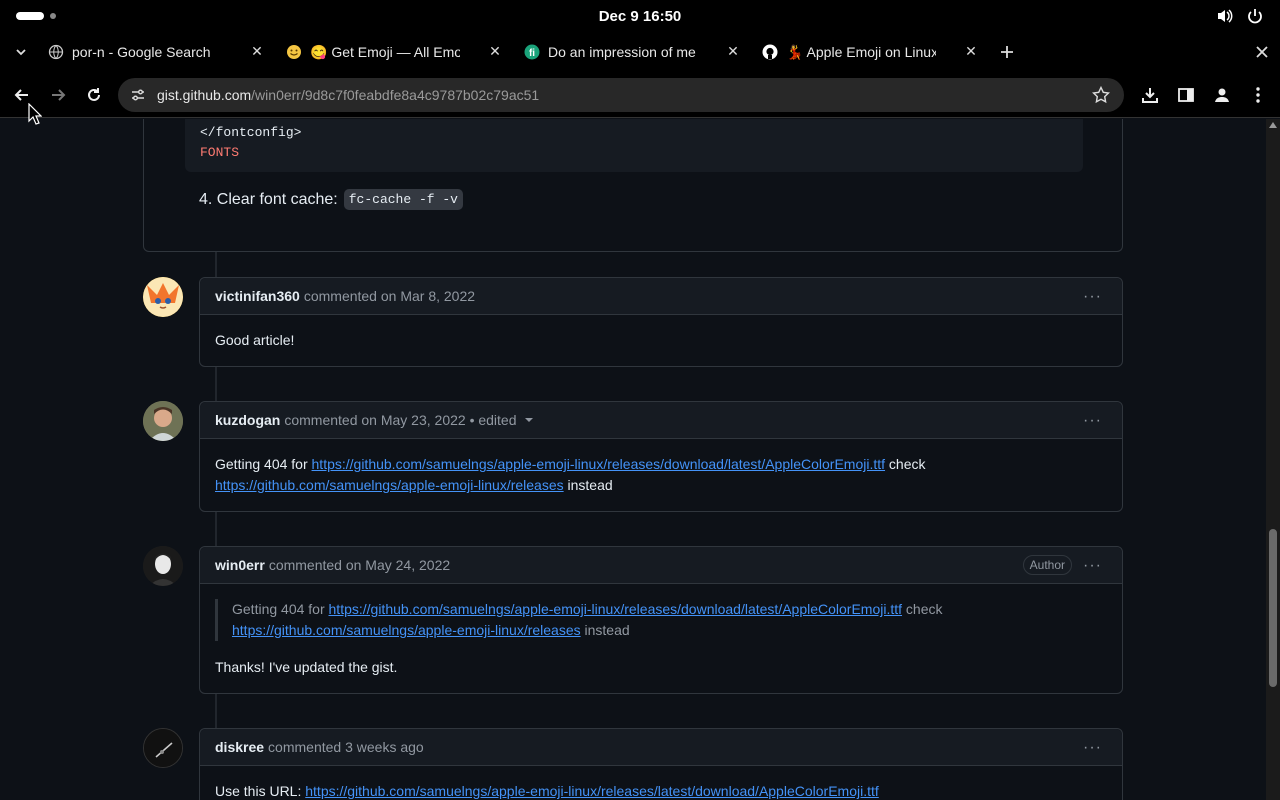 The image size is (1280, 800). What do you see at coordinates (861, 51) in the screenshot?
I see `tab-title: 💃 Apple Emoji on Linux` at bounding box center [861, 51].